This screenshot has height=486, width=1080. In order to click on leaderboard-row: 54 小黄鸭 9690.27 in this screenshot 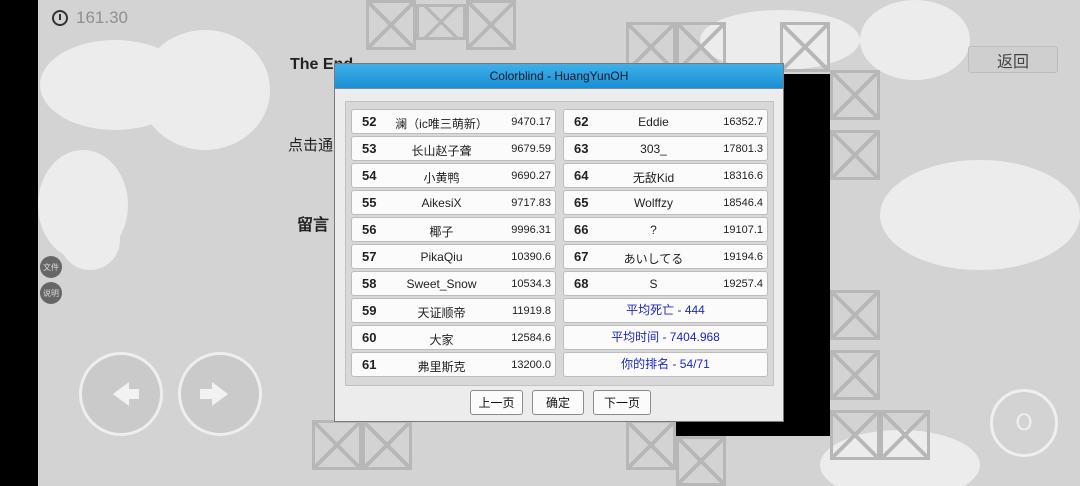, I will do `click(453, 175)`.